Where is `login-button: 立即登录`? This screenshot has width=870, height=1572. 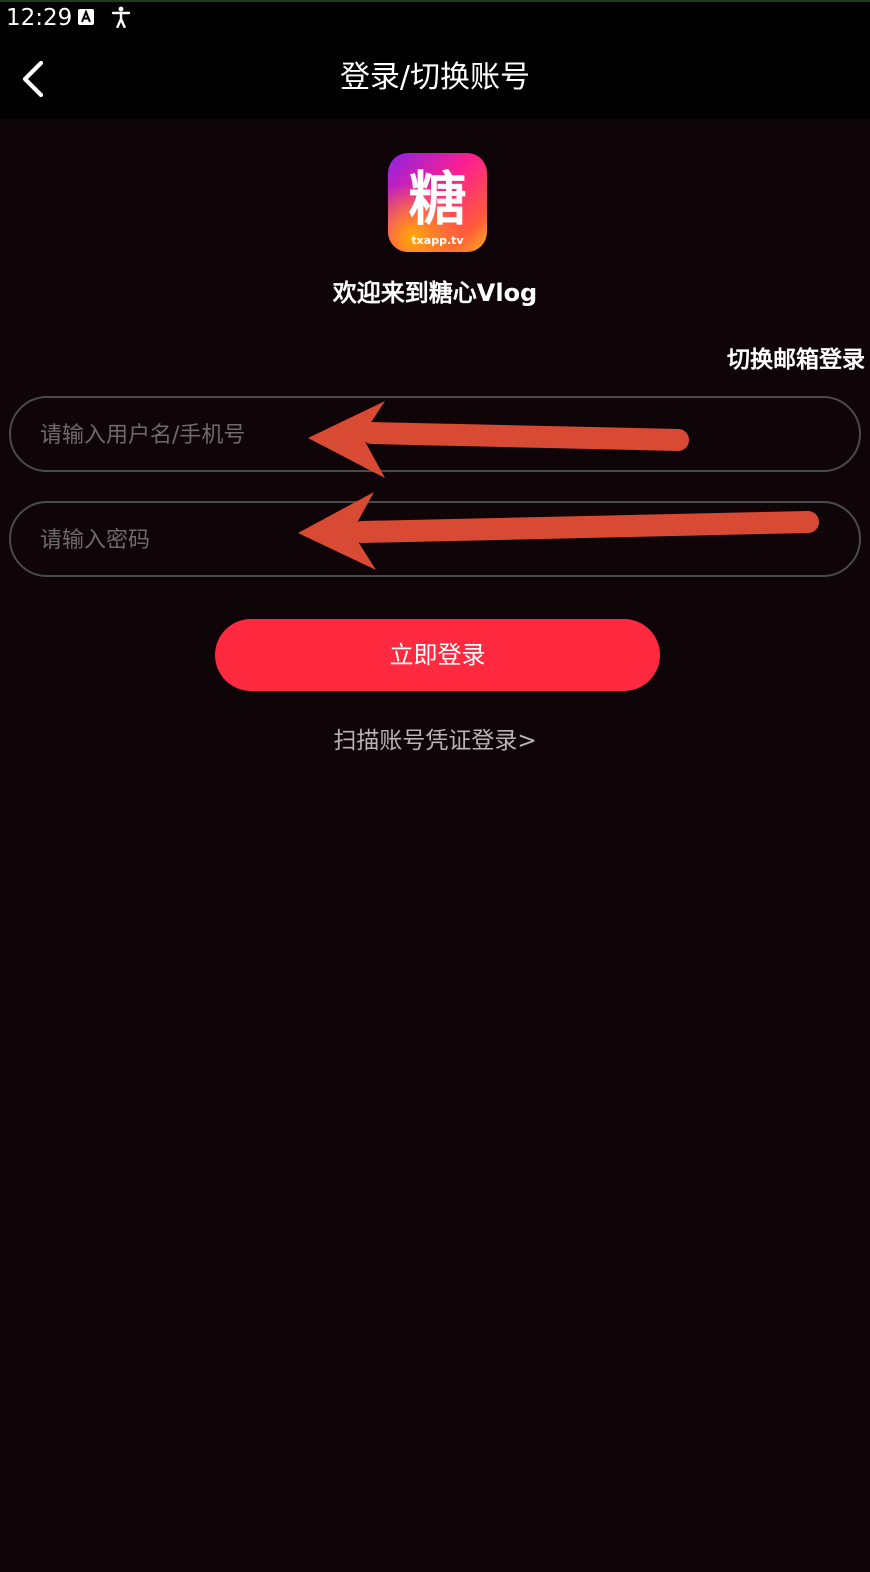
login-button: 立即登录 is located at coordinates (437, 655).